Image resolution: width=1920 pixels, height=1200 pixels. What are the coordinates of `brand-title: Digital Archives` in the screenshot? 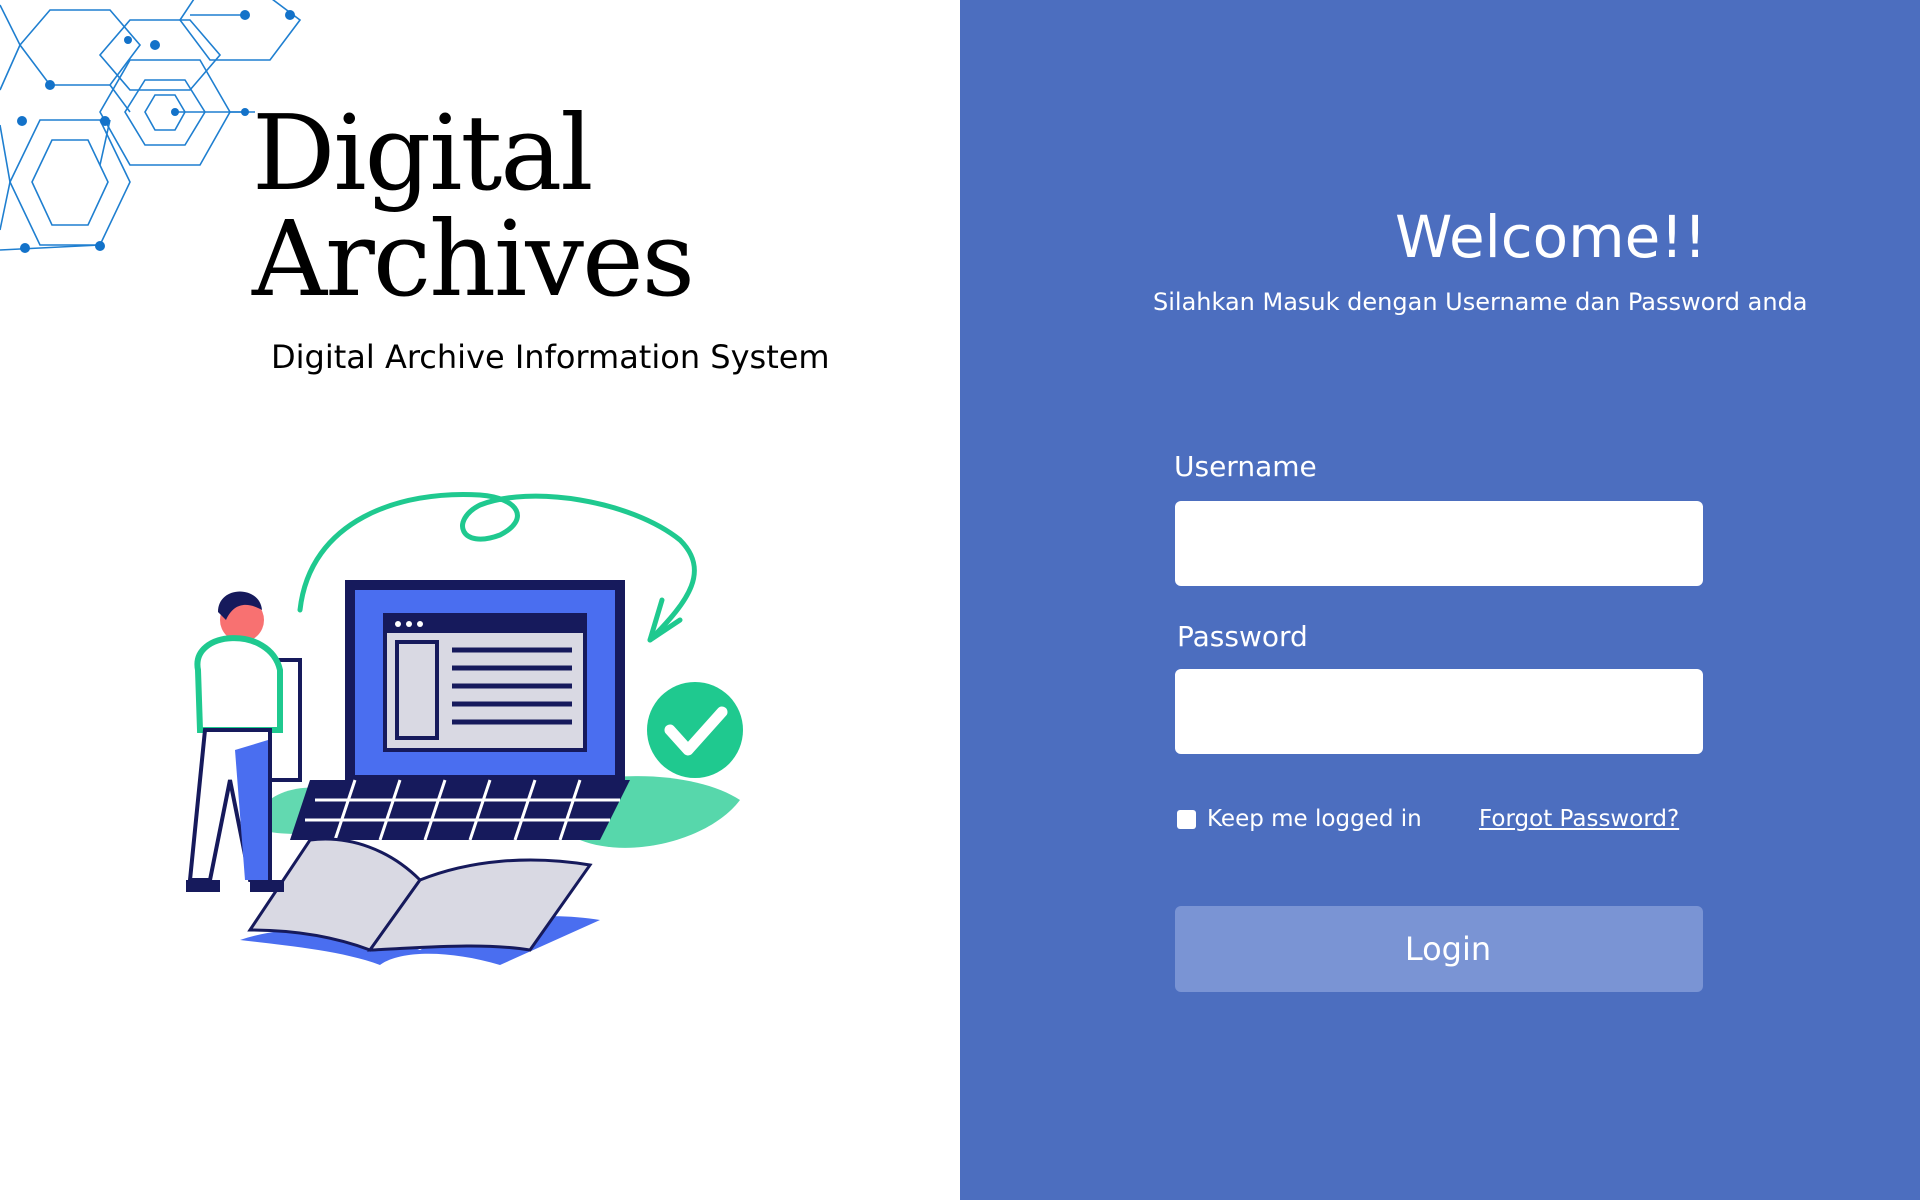 It's located at (473, 206).